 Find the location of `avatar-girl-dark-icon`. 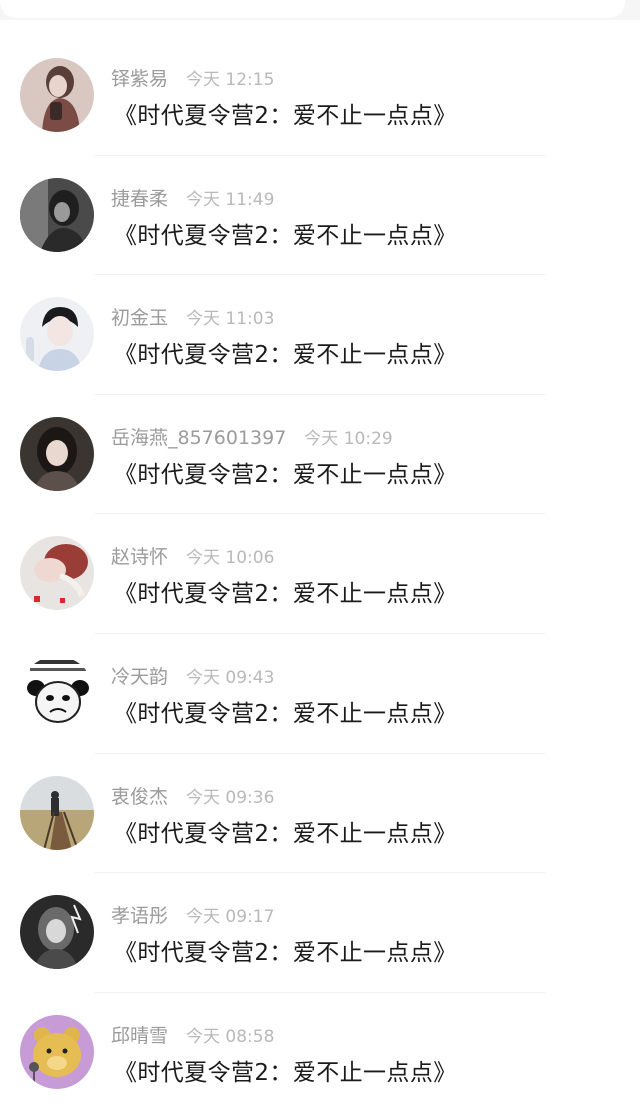

avatar-girl-dark-icon is located at coordinates (57, 214).